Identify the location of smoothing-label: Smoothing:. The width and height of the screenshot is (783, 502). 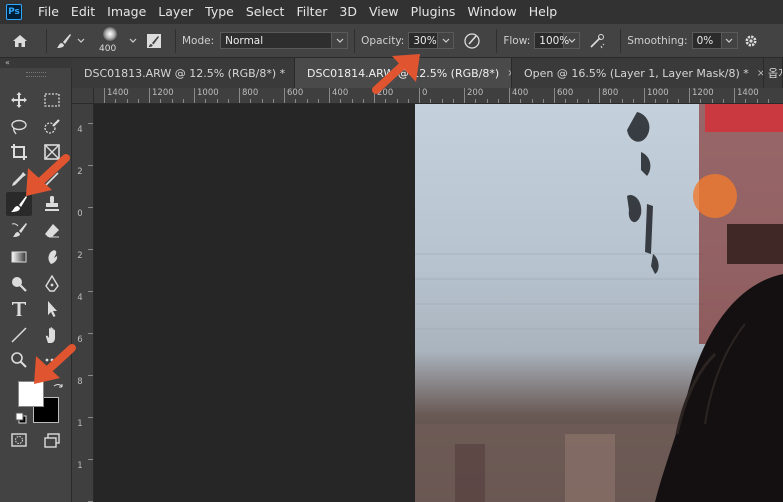
(657, 40).